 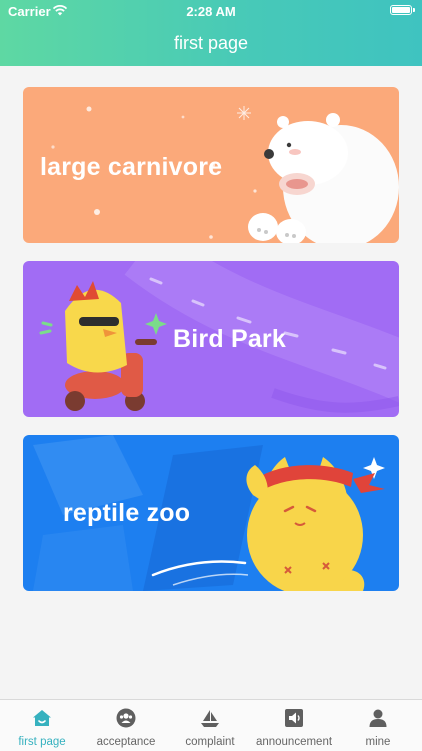 What do you see at coordinates (229, 339) in the screenshot?
I see `card-label: Bird Park` at bounding box center [229, 339].